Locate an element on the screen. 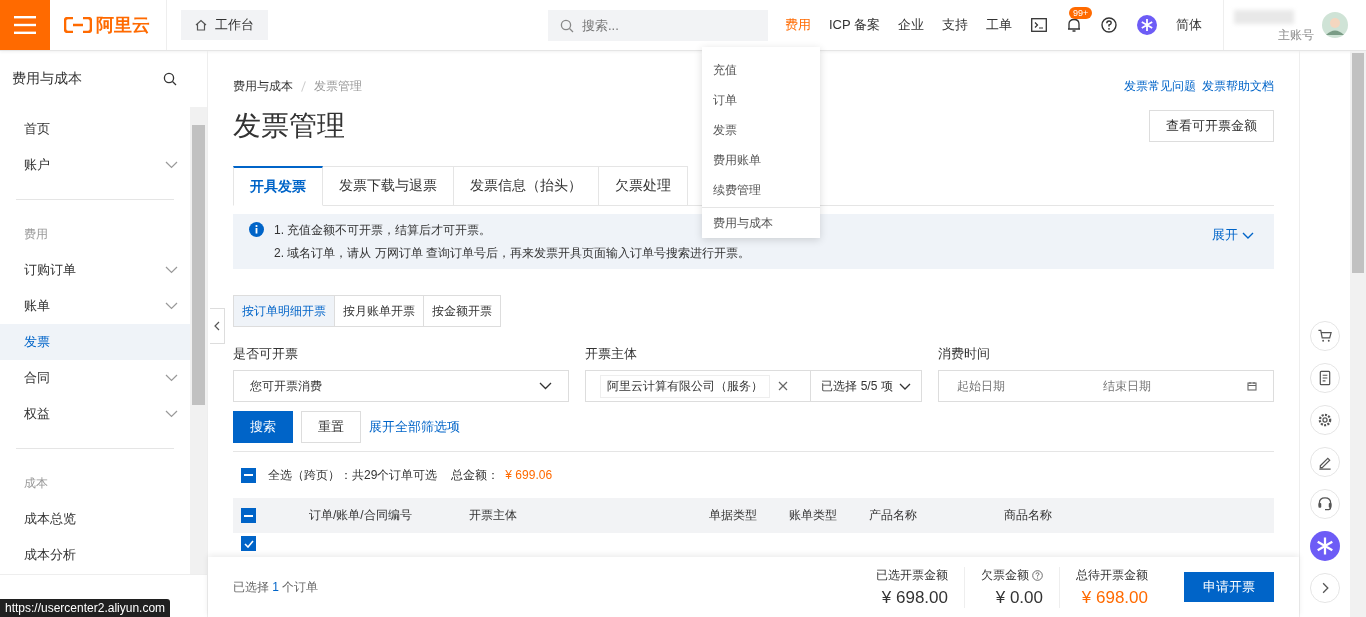 This screenshot has width=1366, height=617. terminal-icon is located at coordinates (1039, 25).